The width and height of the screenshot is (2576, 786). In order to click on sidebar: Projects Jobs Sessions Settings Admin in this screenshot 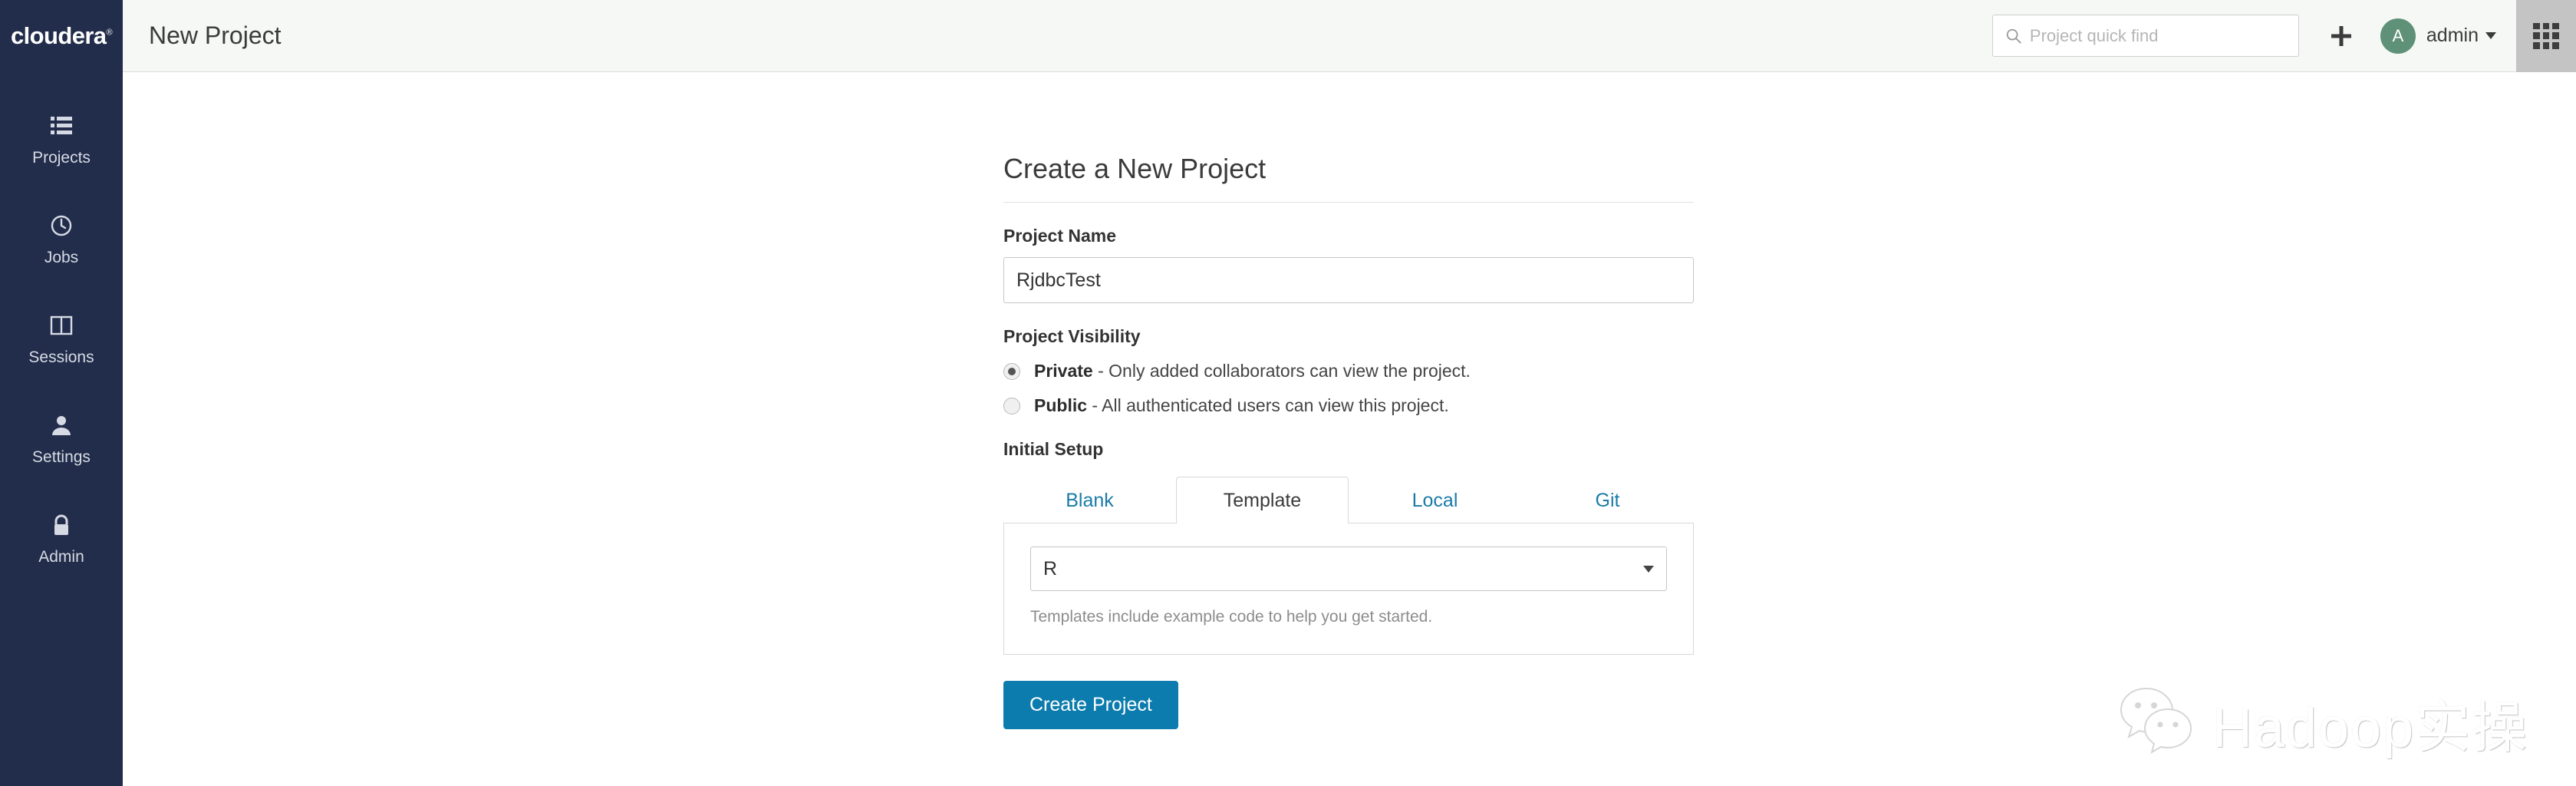, I will do `click(61, 429)`.